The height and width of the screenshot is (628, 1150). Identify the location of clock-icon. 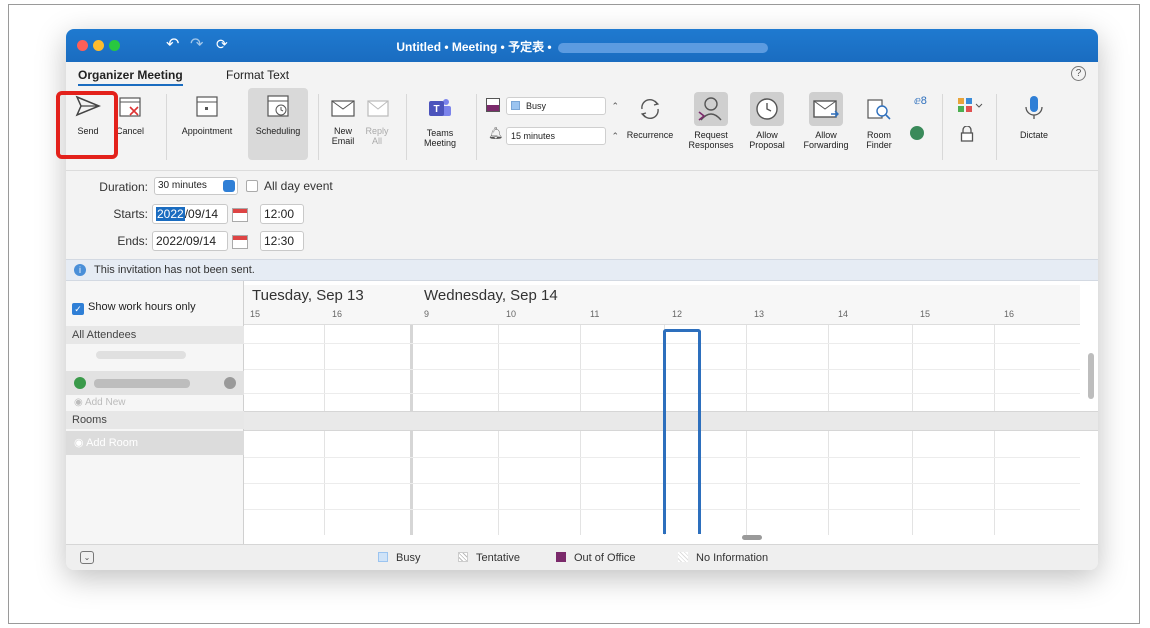
(767, 109).